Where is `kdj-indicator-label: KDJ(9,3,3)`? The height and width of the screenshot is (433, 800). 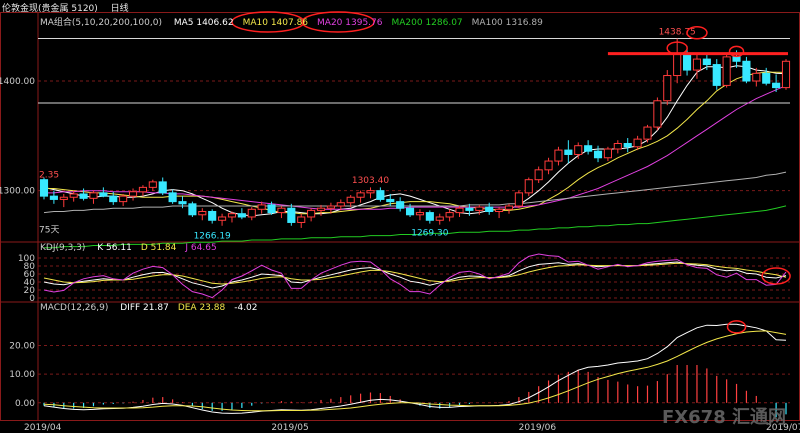
kdj-indicator-label: KDJ(9,3,3) is located at coordinates (62, 248).